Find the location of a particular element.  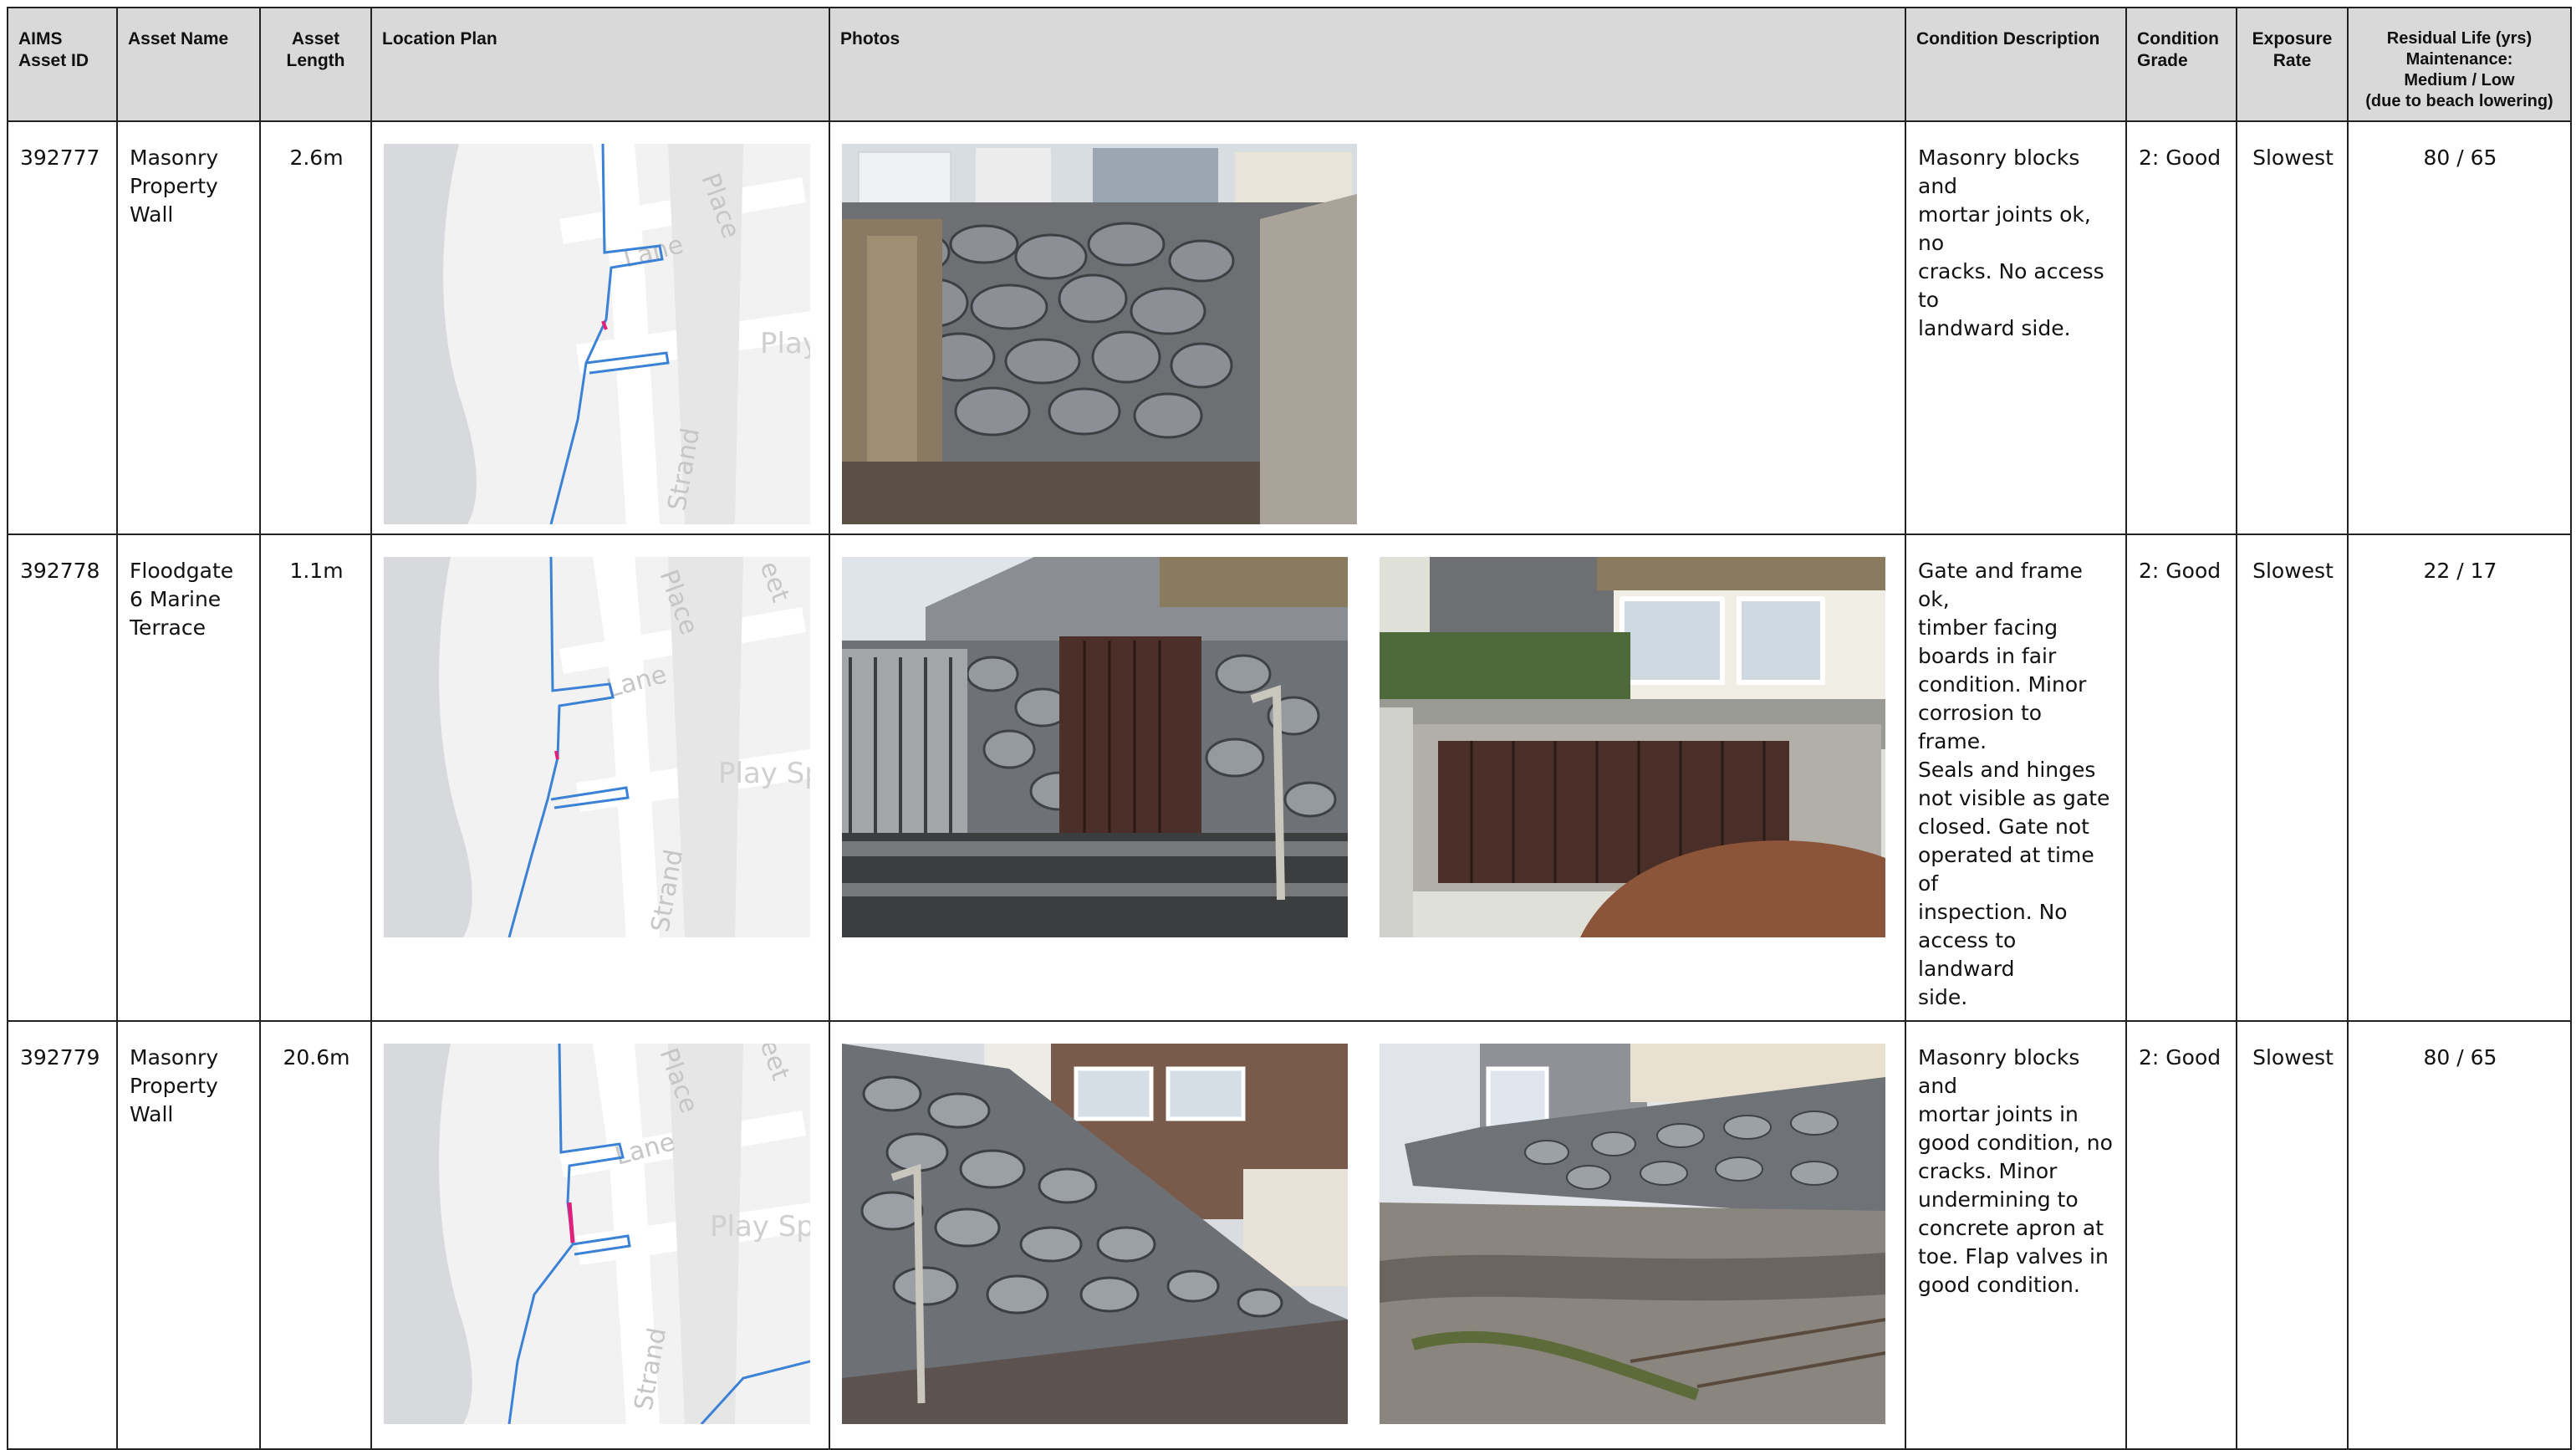

header-asset-name: Asset Name is located at coordinates (189, 64).